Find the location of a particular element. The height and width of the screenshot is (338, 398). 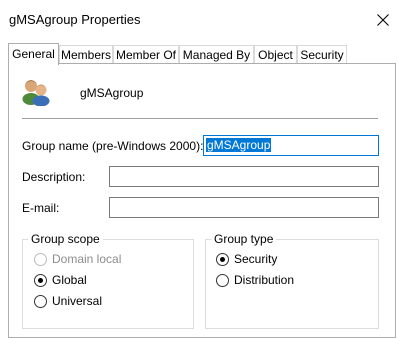

group-scope-title: Group scope is located at coordinates (65, 239).